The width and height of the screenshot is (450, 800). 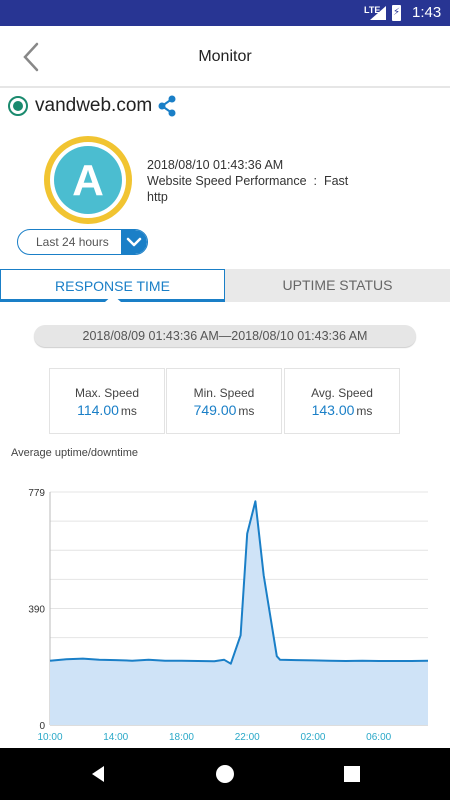 What do you see at coordinates (134, 242) in the screenshot?
I see `chevron-down-icon` at bounding box center [134, 242].